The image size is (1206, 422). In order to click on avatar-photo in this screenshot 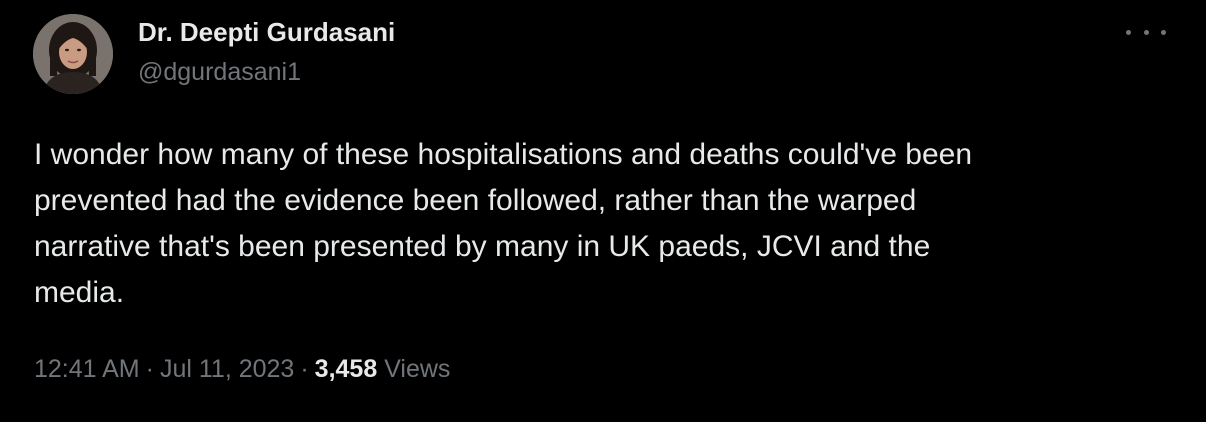, I will do `click(73, 54)`.